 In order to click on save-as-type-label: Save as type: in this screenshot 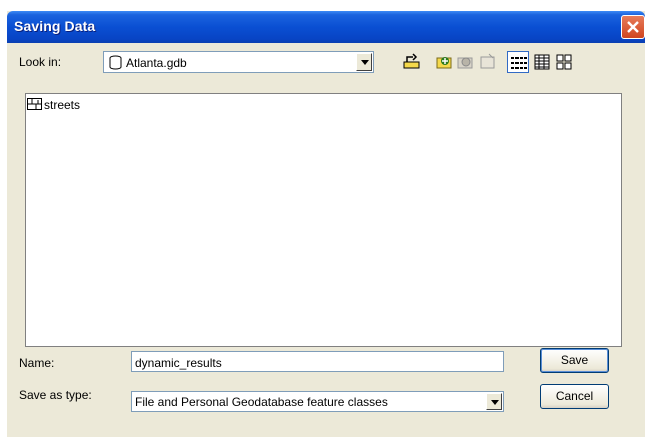, I will do `click(55, 395)`.